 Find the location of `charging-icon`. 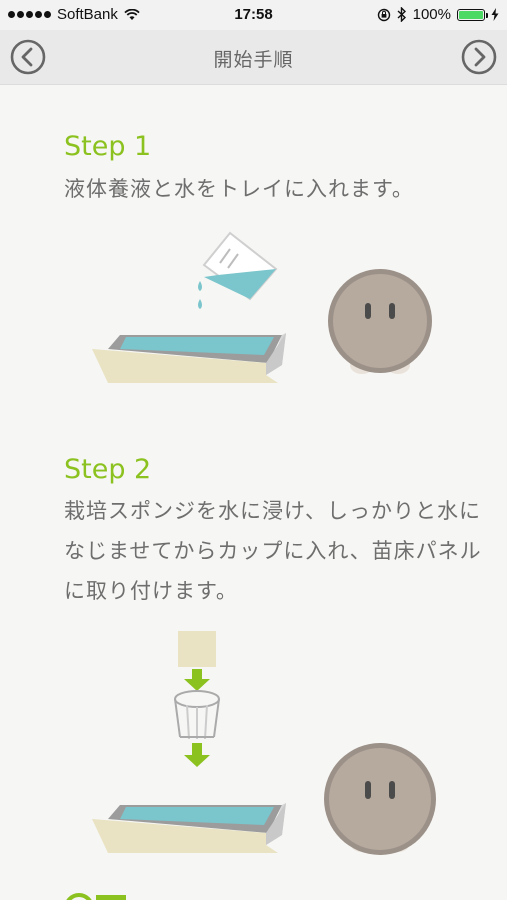

charging-icon is located at coordinates (495, 14).